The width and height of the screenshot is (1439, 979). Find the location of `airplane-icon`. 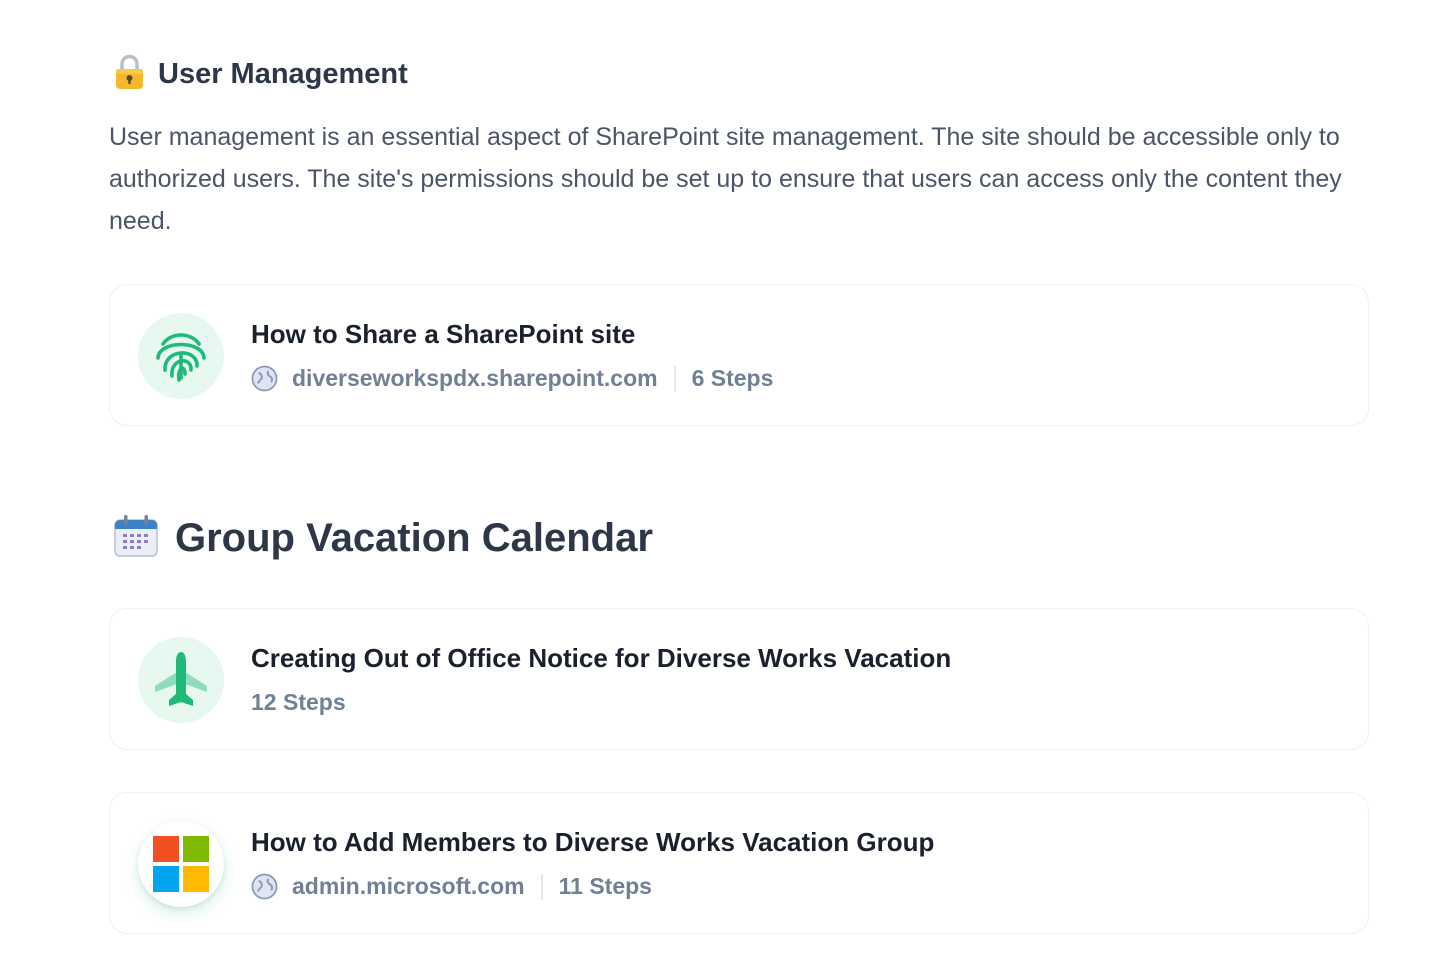

airplane-icon is located at coordinates (181, 680).